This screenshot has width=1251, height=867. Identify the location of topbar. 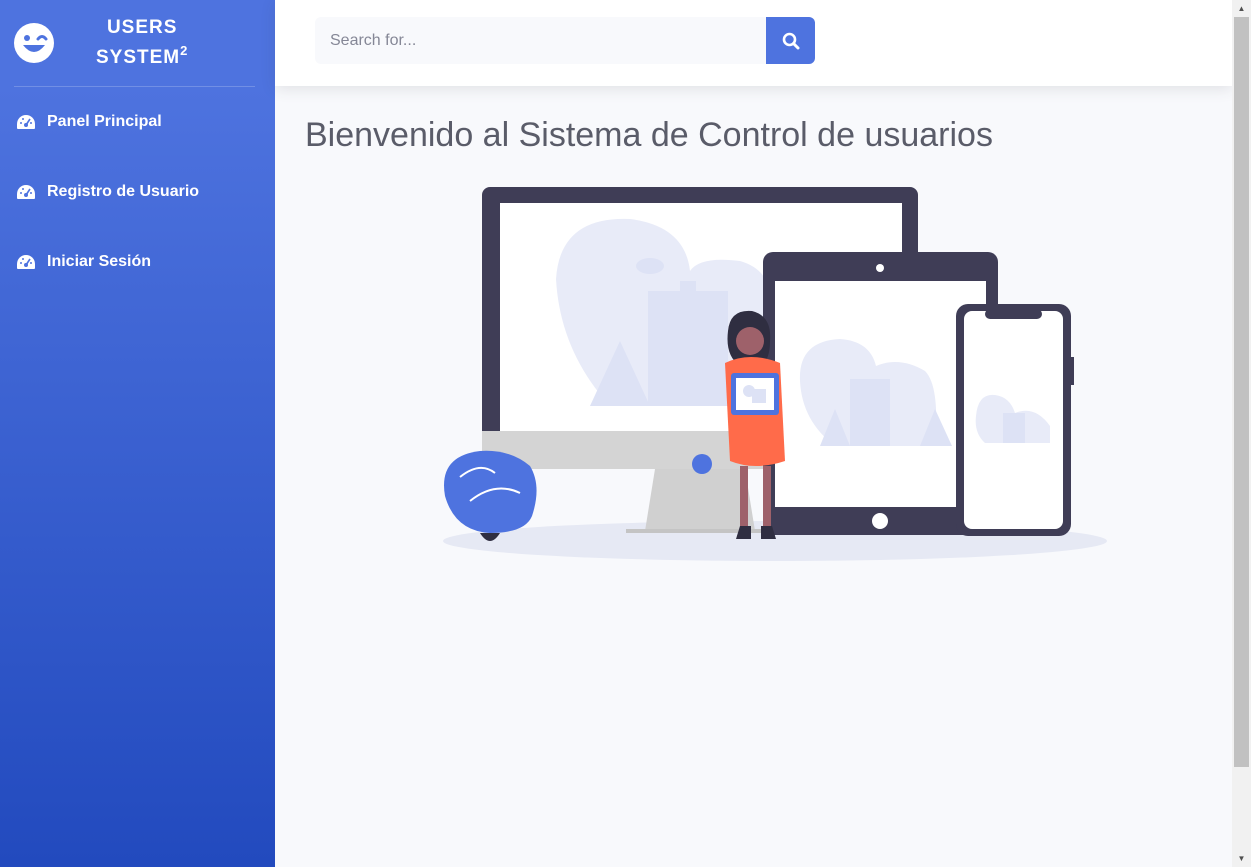
(753, 43).